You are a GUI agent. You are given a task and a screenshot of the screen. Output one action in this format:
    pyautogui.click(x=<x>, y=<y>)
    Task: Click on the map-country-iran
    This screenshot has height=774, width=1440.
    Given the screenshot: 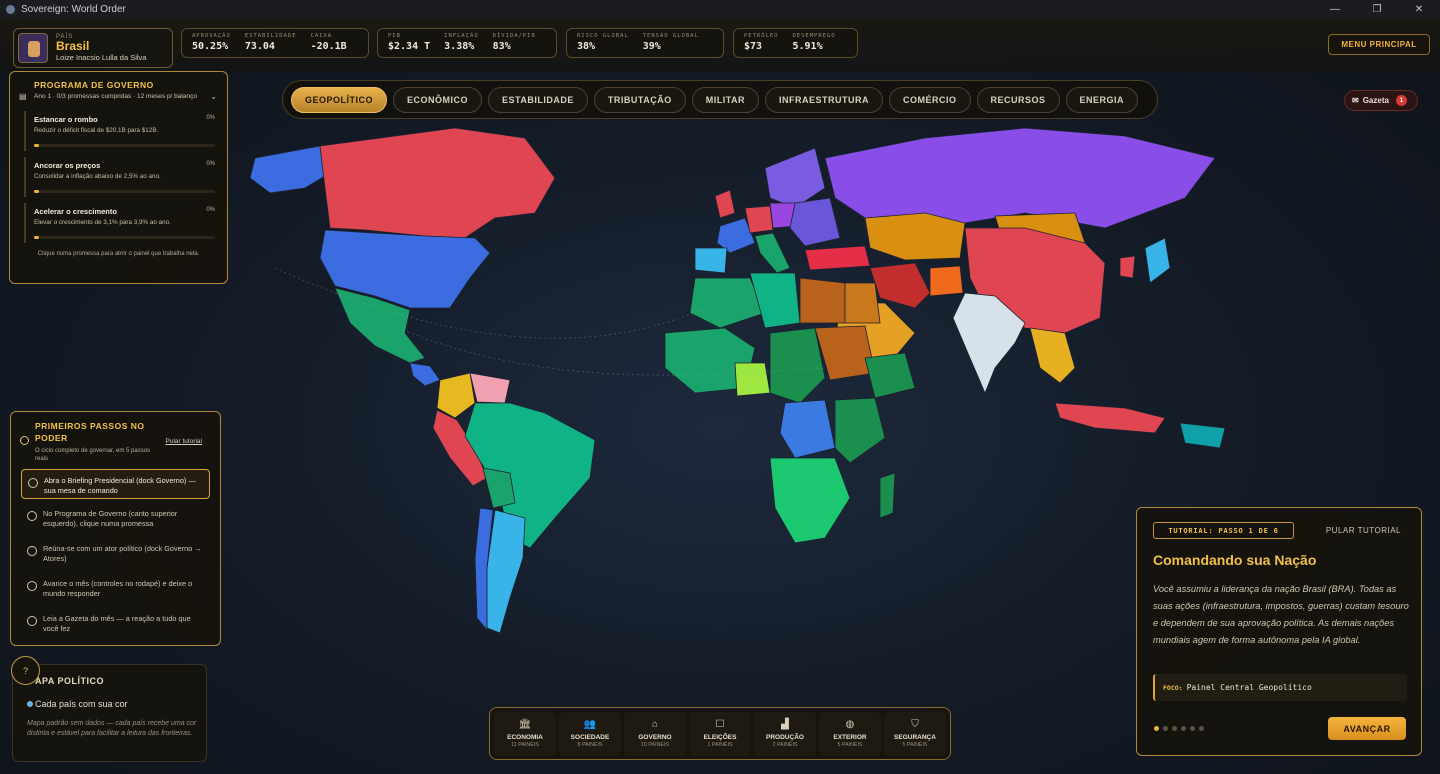 What is the action you would take?
    pyautogui.click(x=900, y=285)
    